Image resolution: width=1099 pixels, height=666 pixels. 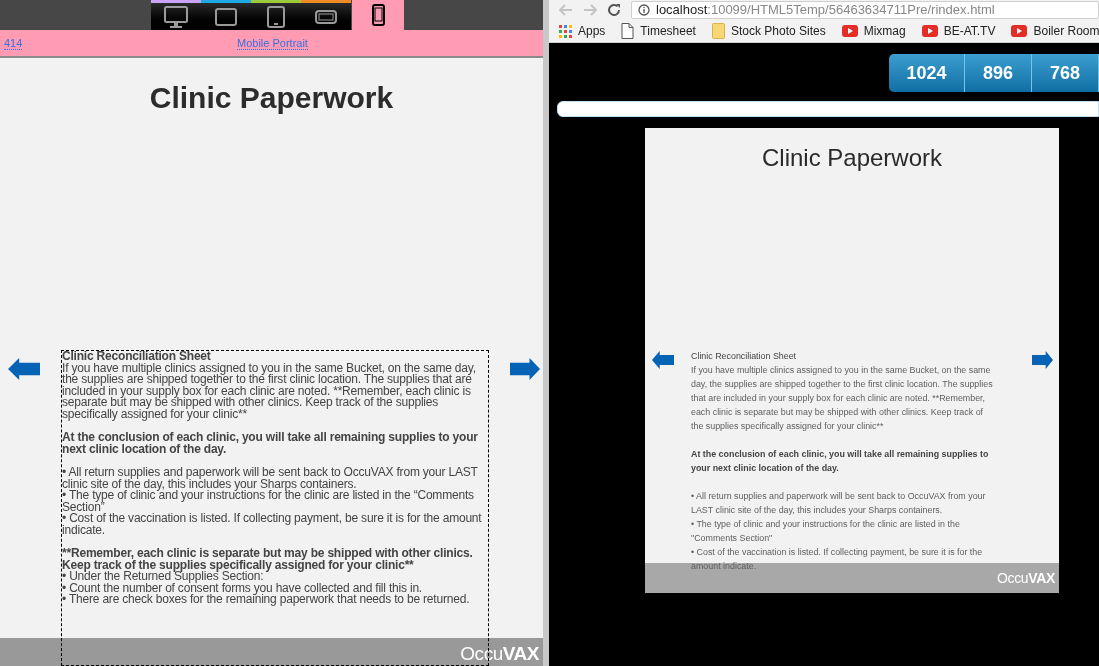 I want to click on bullet-item: • Count the number of consent forms you have collected and fill this in., so click(x=242, y=588).